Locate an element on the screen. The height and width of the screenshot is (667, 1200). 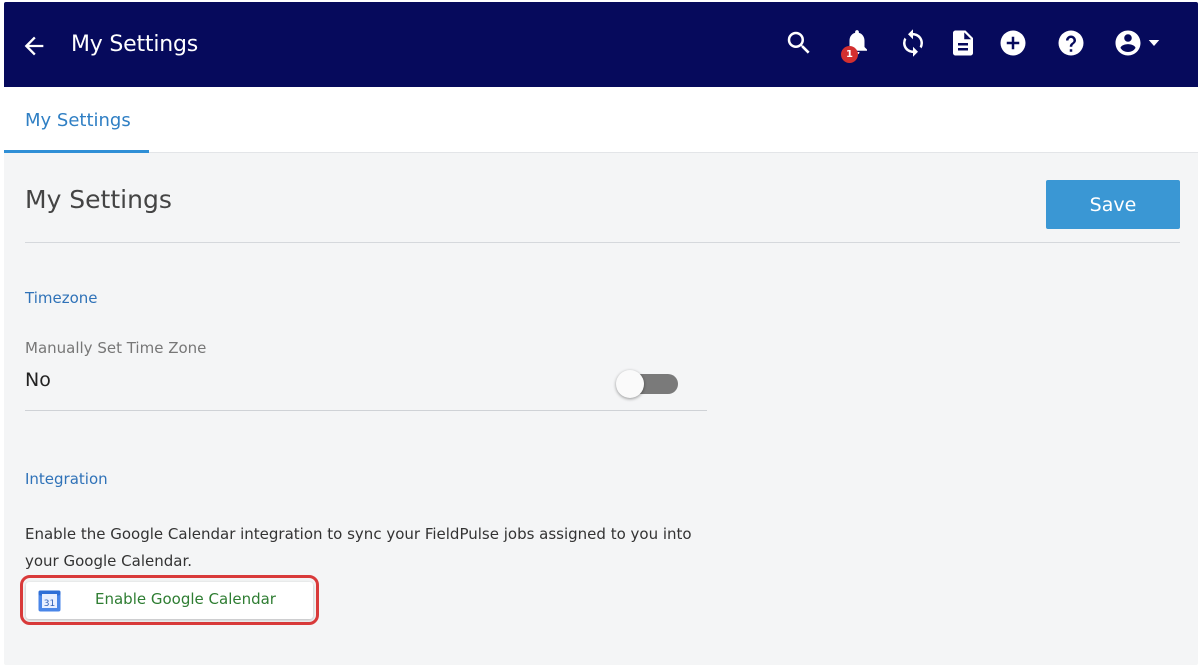
add-circle-icon is located at coordinates (1013, 43).